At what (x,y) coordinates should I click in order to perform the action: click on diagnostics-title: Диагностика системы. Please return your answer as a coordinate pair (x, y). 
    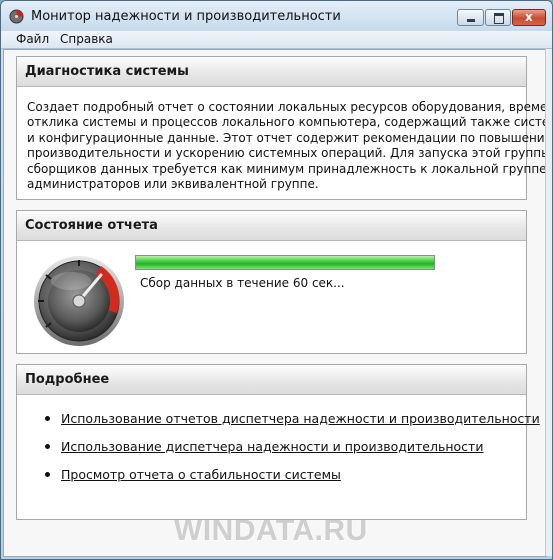
    Looking at the image, I should click on (271, 72).